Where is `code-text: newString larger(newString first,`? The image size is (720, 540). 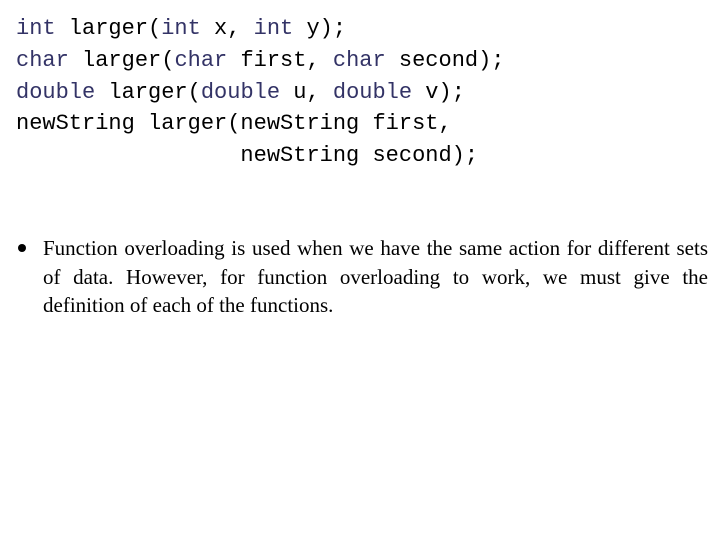 code-text: newString larger(newString first, is located at coordinates (234, 124).